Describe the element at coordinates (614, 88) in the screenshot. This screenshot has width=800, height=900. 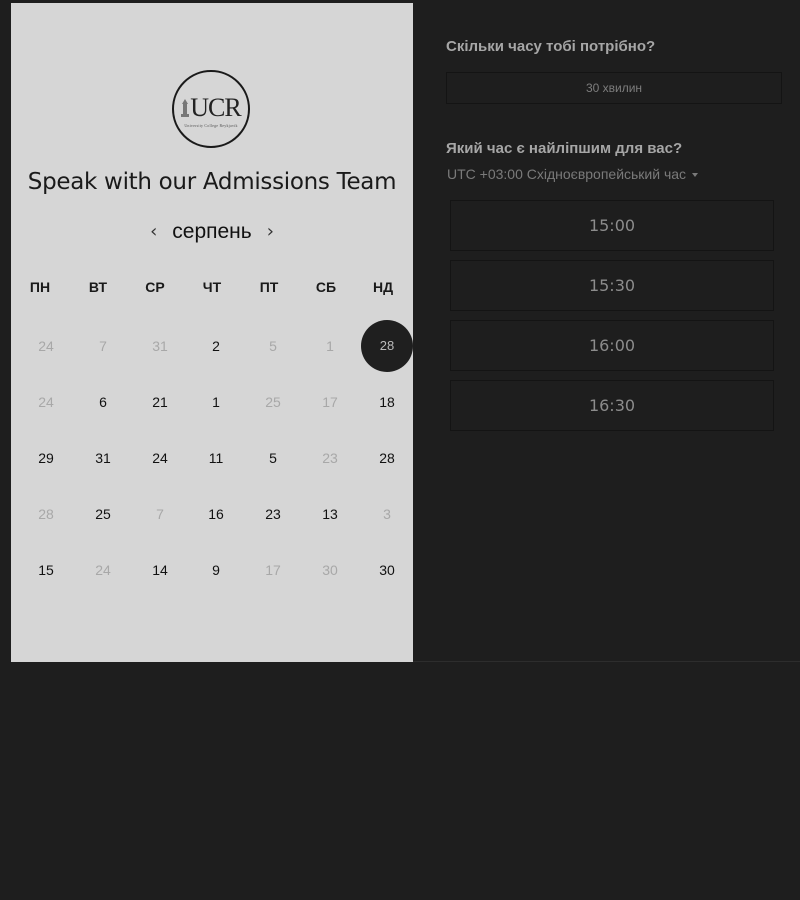
I see `duration-selector: 30 хвилин` at that location.